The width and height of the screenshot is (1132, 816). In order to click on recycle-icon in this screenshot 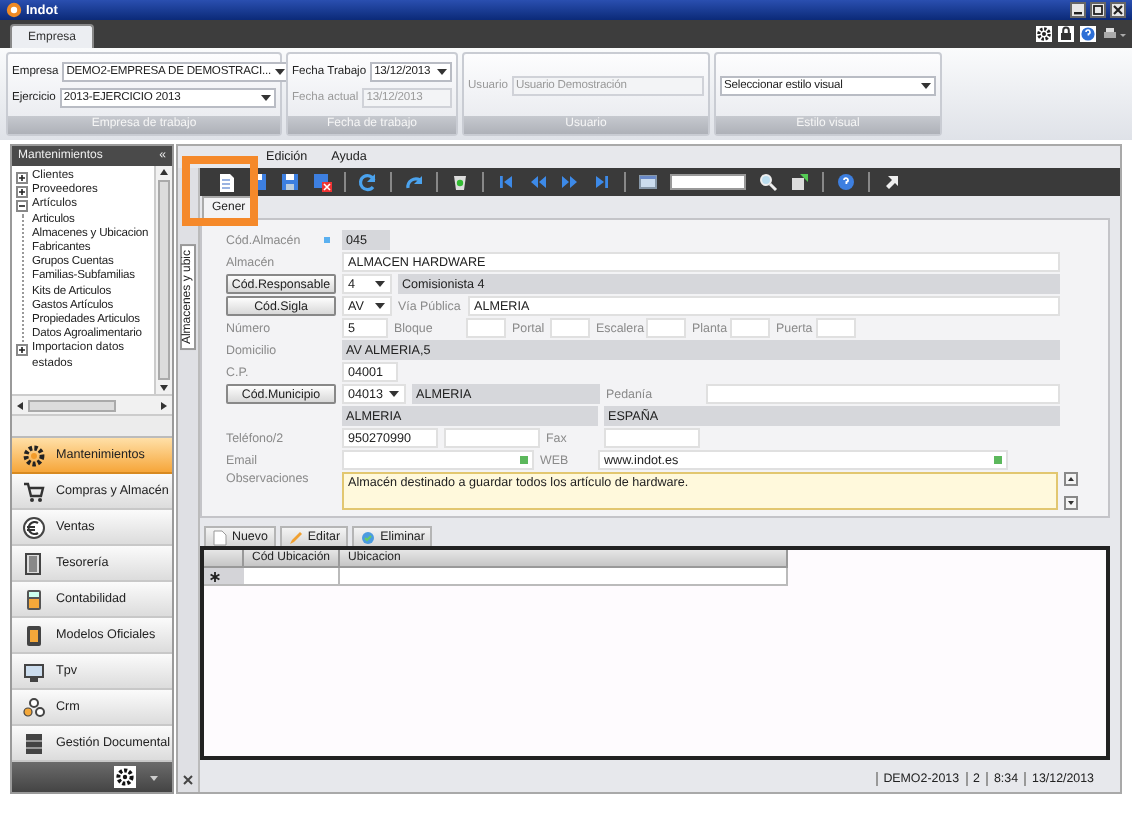, I will do `click(368, 537)`.